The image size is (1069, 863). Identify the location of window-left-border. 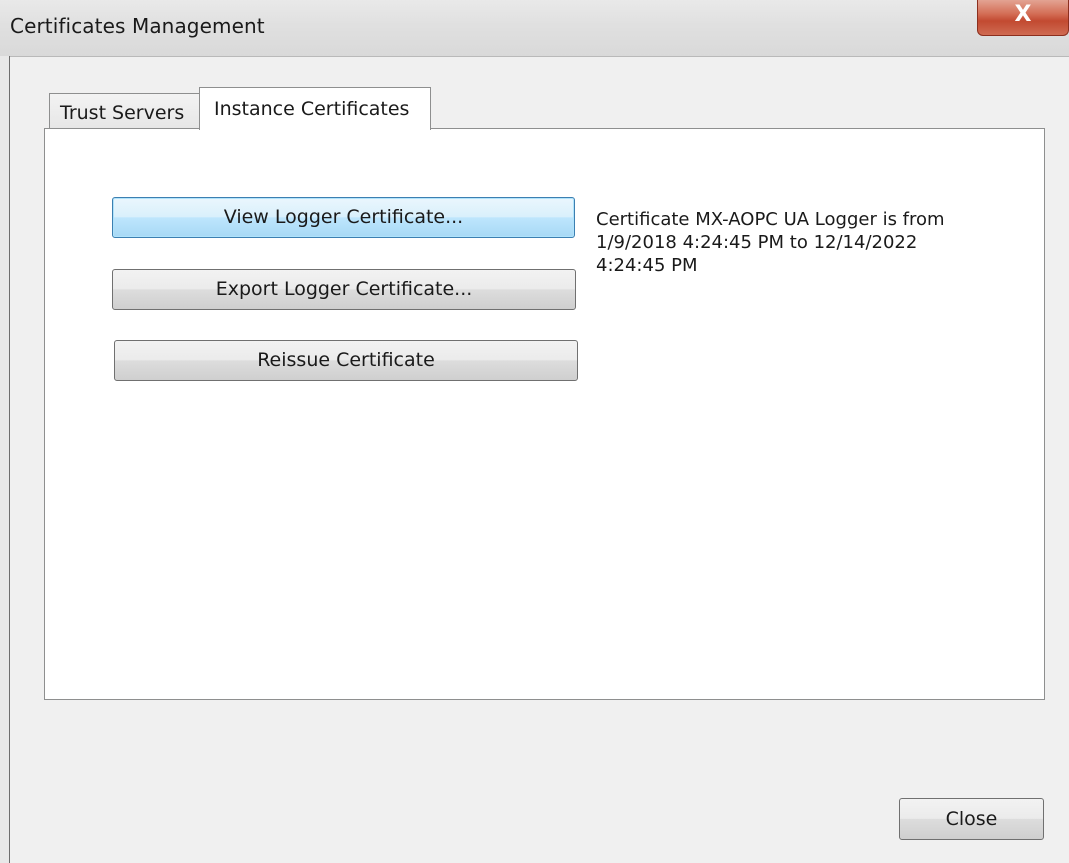
(5, 459).